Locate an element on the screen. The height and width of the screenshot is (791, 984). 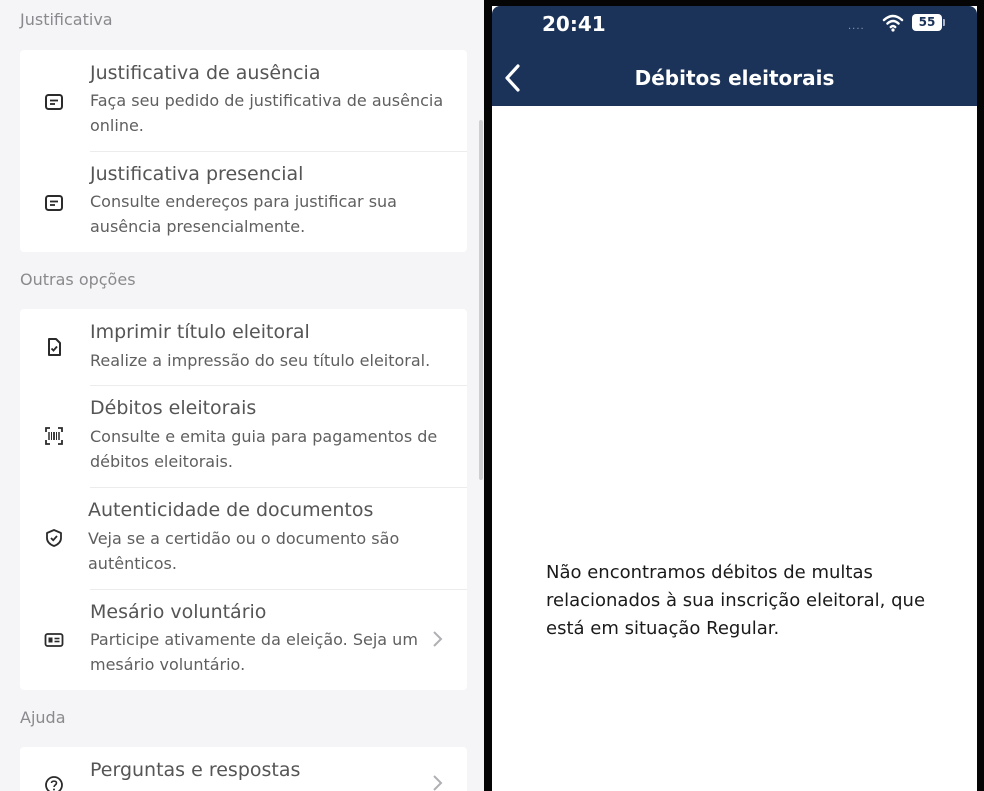
menu-item-perguntas-respostas: Perguntas e respostas is located at coordinates (243, 769).